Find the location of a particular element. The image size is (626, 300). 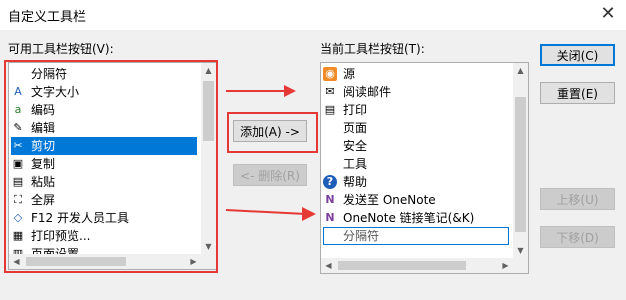

arrow-to-current-top is located at coordinates (261, 91).